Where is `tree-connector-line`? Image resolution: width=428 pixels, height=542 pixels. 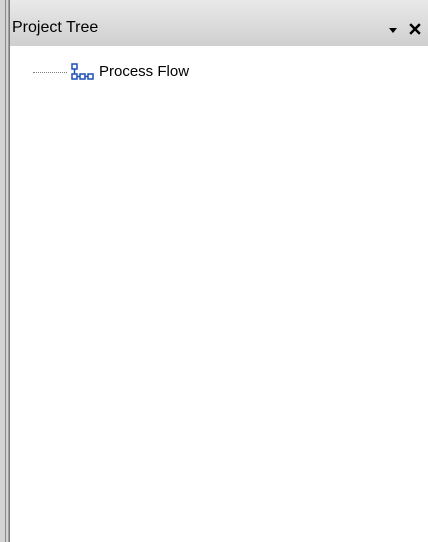 tree-connector-line is located at coordinates (50, 72).